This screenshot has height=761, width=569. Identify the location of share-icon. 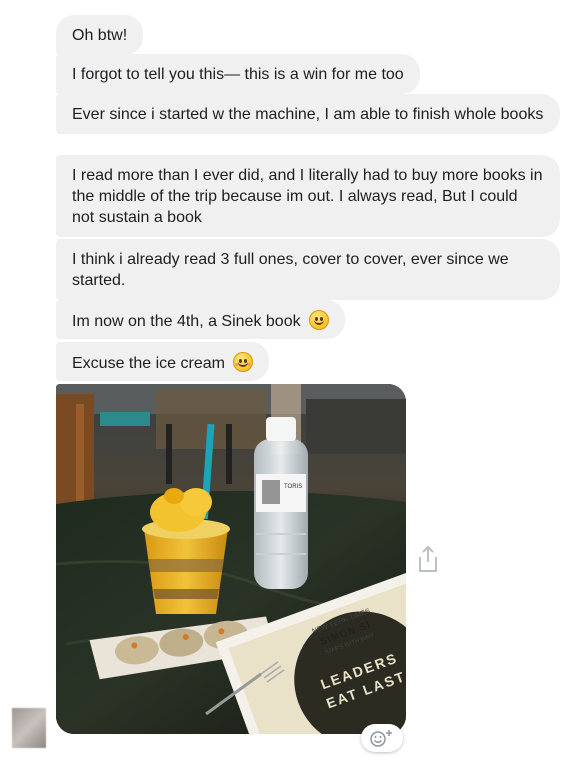
(428, 559).